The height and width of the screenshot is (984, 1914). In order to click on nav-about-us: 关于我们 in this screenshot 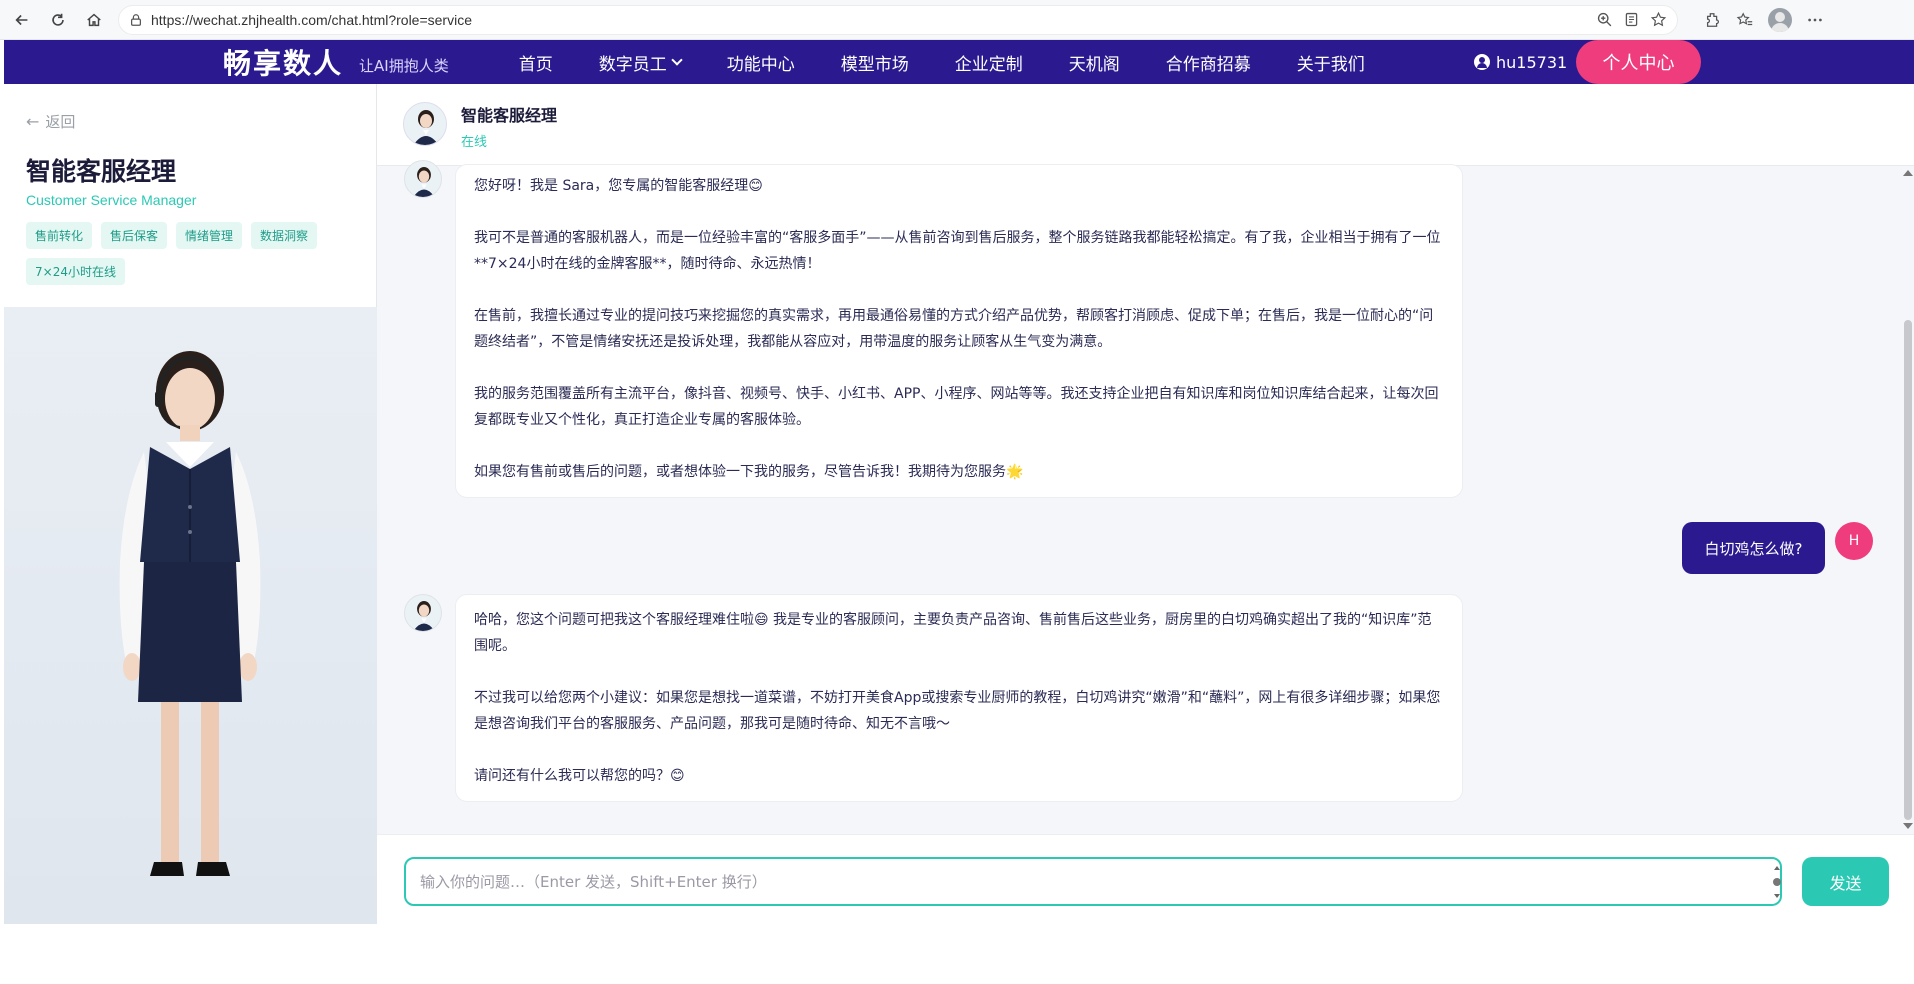, I will do `click(1331, 62)`.